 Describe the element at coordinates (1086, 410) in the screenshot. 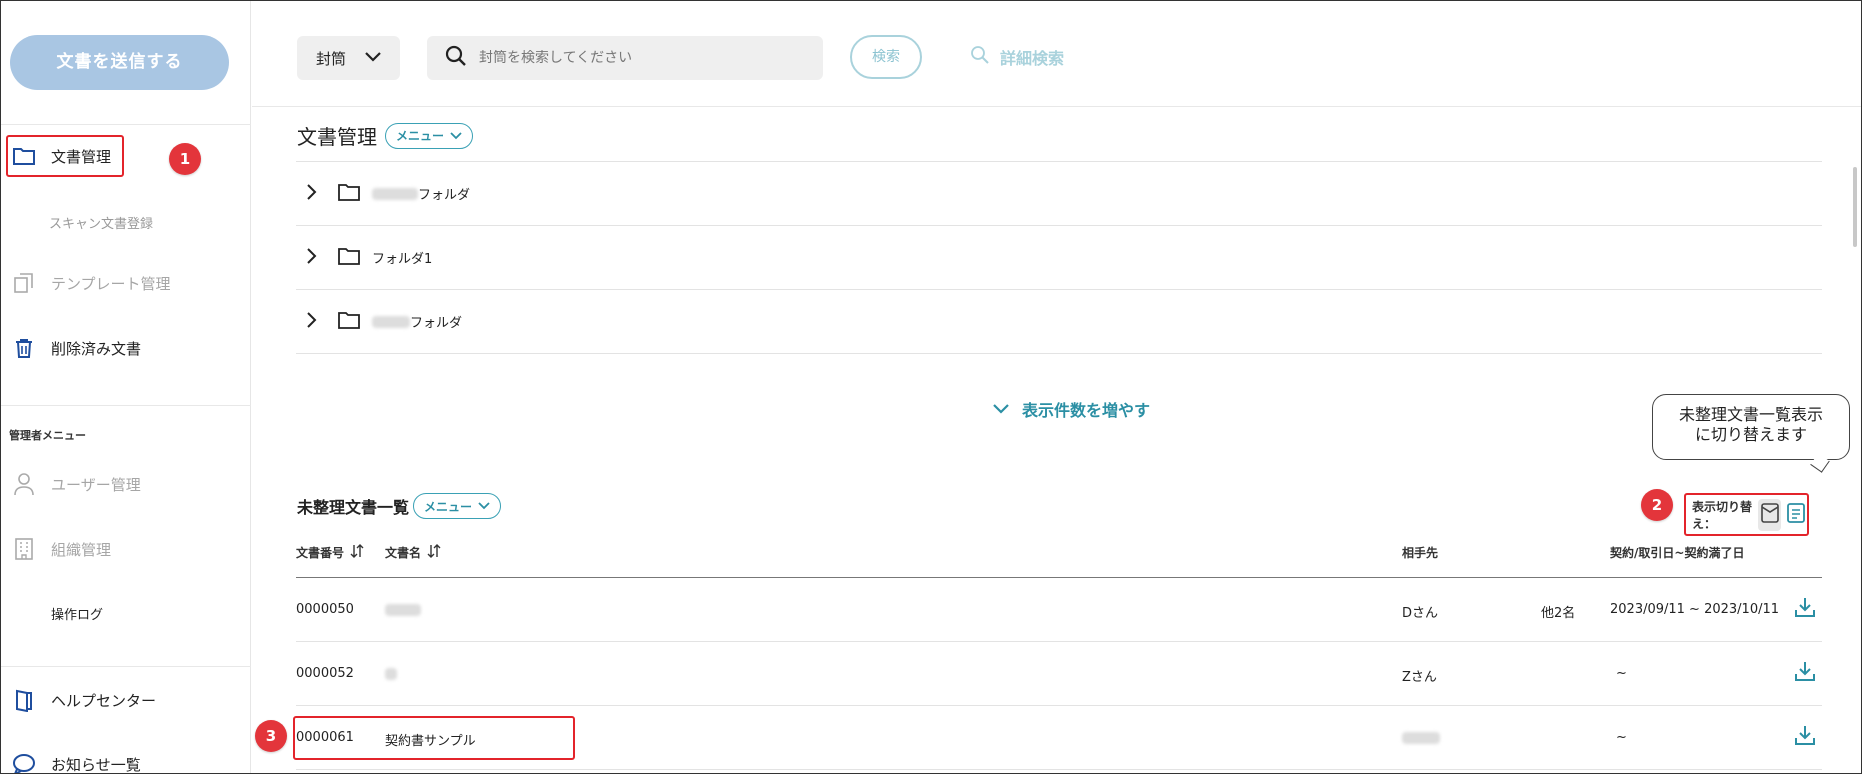

I see `show-more-label: 表示件数を増やす` at that location.